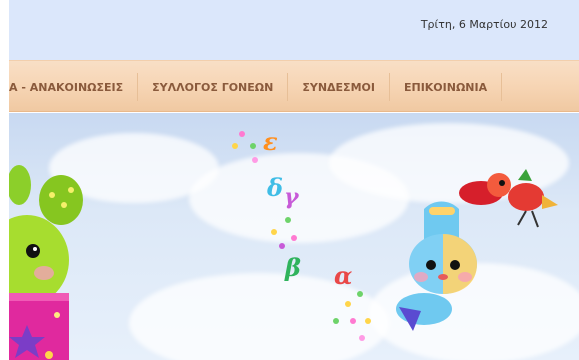 This screenshot has height=360, width=579. I want to click on red-bird-illustration, so click(508, 198).